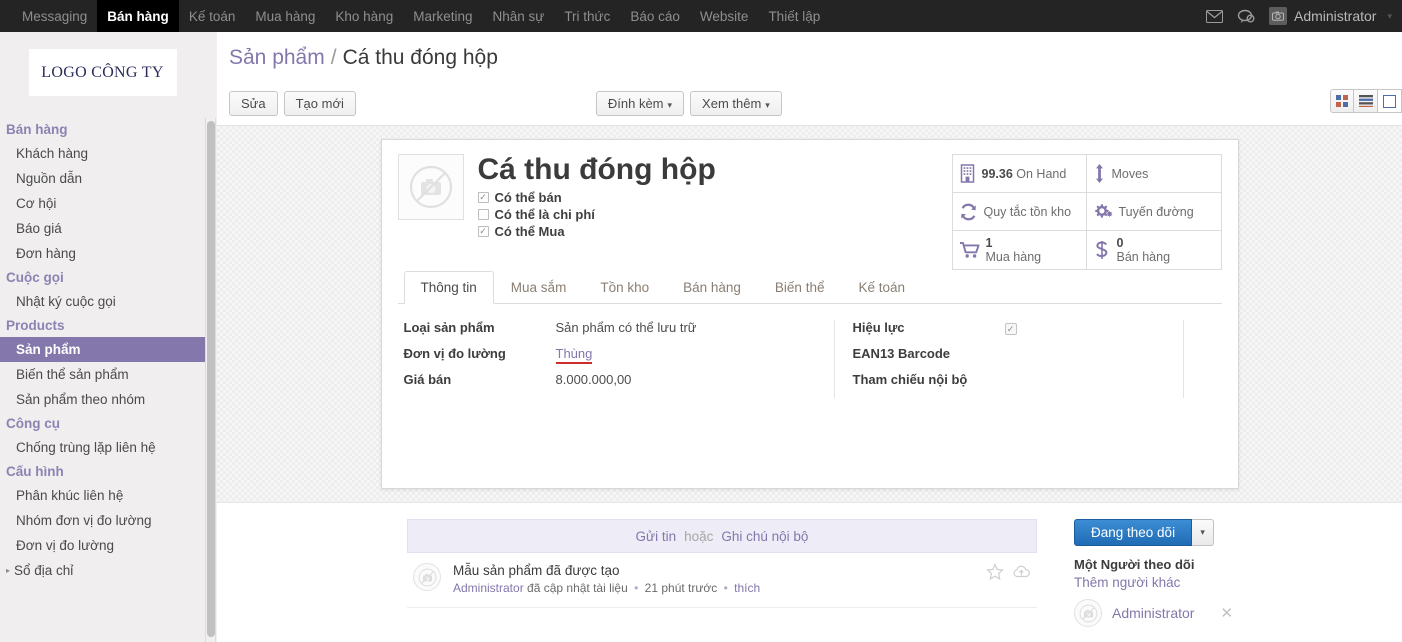  Describe the element at coordinates (102, 399) in the screenshot. I see `sidebar-item-2-2: Sản phẩm theo nhóm` at that location.